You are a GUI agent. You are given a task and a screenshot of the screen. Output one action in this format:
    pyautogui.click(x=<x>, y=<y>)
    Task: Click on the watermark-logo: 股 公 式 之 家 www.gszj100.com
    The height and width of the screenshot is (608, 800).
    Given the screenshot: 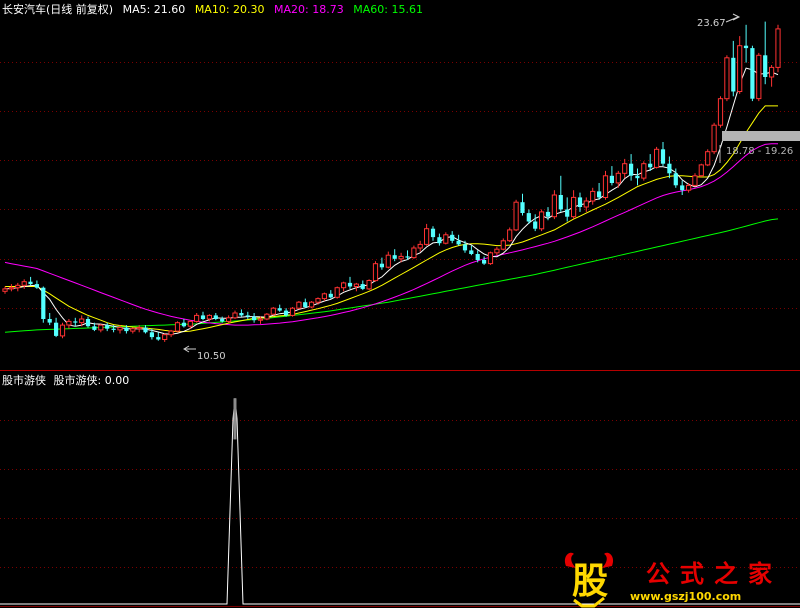 What is the action you would take?
    pyautogui.click(x=680, y=578)
    